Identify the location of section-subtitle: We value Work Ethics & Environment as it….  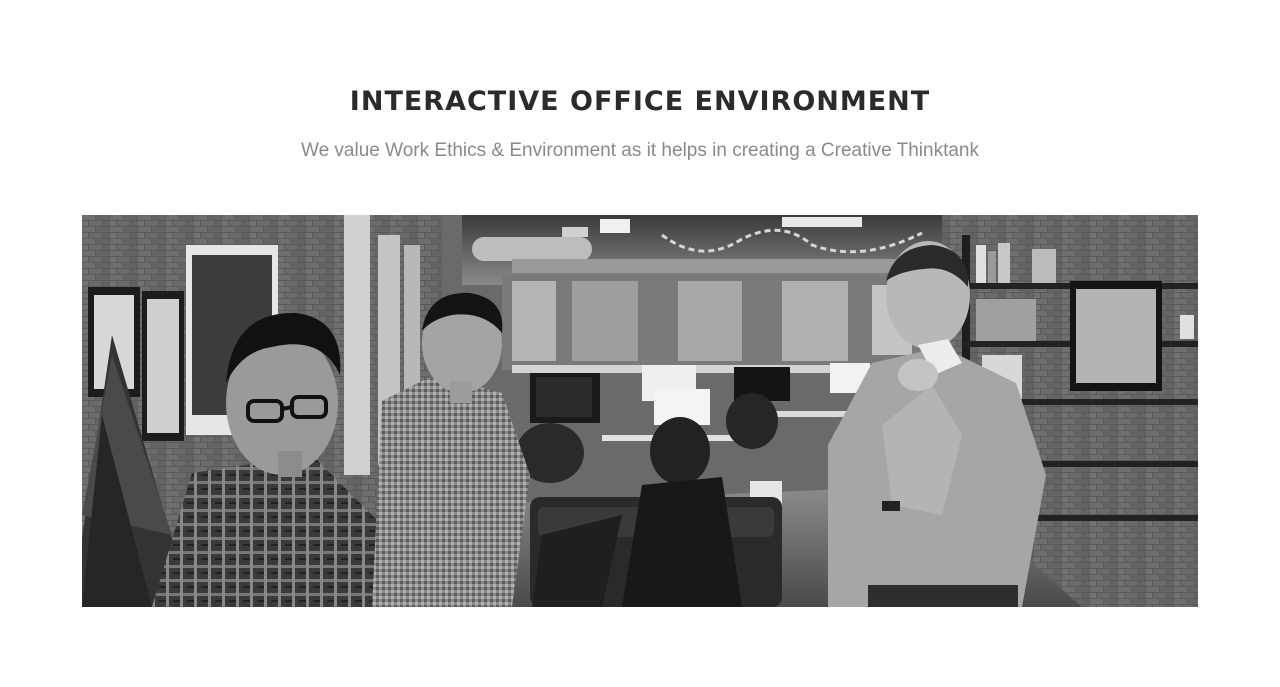
(640, 150).